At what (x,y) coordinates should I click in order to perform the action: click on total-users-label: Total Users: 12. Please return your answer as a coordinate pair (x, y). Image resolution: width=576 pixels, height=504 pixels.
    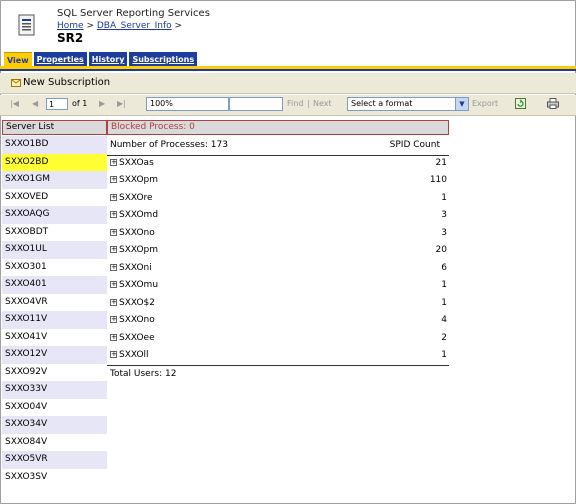
    Looking at the image, I should click on (143, 374).